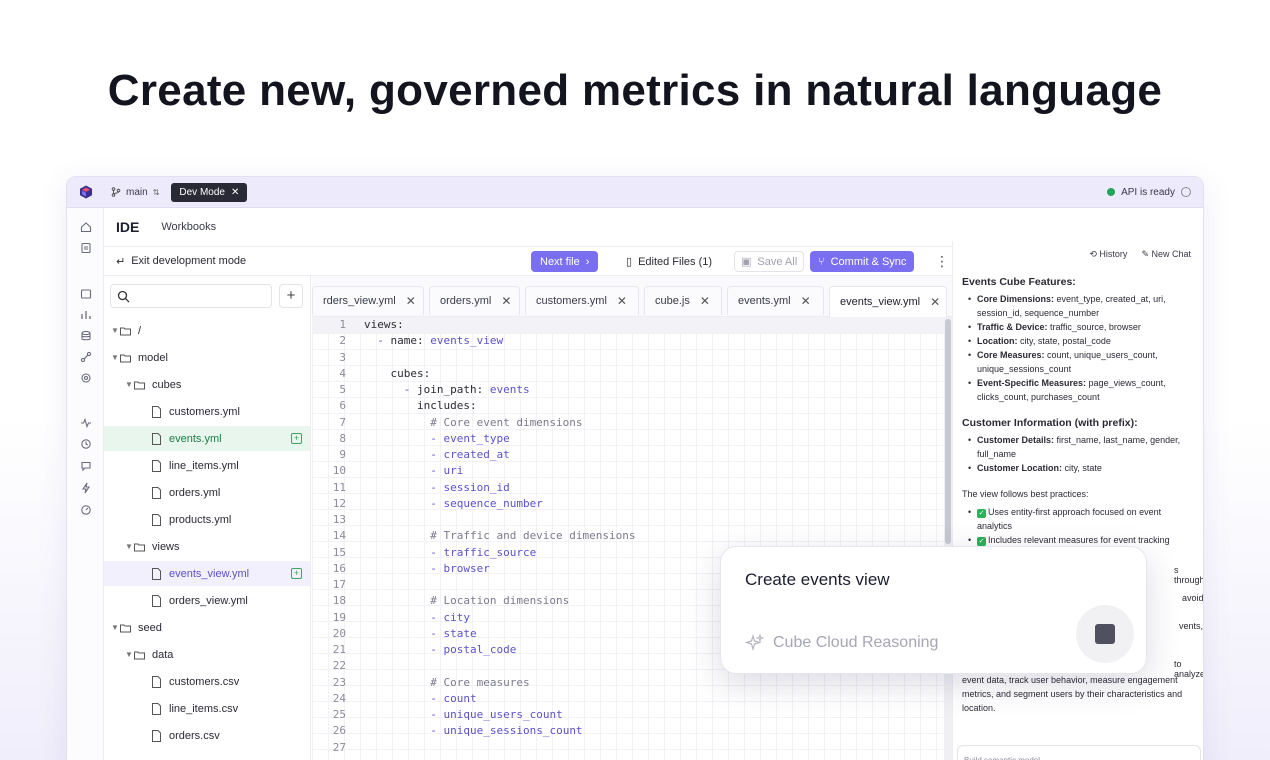  I want to click on history-icon, so click(86, 443).